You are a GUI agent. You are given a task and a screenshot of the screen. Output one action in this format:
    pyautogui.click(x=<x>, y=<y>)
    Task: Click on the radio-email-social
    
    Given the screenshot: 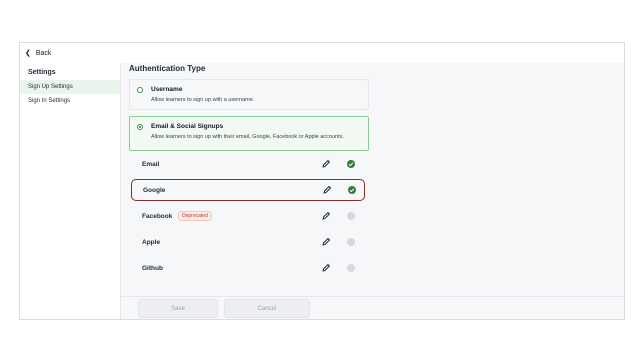 What is the action you would take?
    pyautogui.click(x=140, y=127)
    